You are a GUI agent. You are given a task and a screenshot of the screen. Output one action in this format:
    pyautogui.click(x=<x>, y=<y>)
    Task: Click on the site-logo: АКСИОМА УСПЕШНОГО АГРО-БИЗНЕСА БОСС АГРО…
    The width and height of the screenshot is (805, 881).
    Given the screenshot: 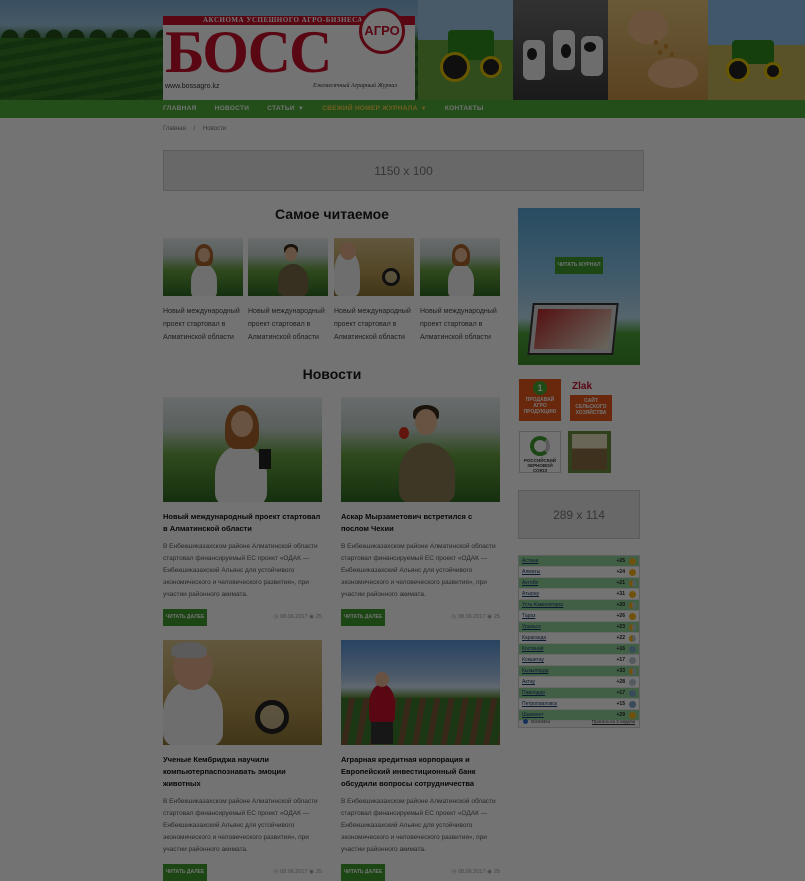 What is the action you would take?
    pyautogui.click(x=289, y=54)
    